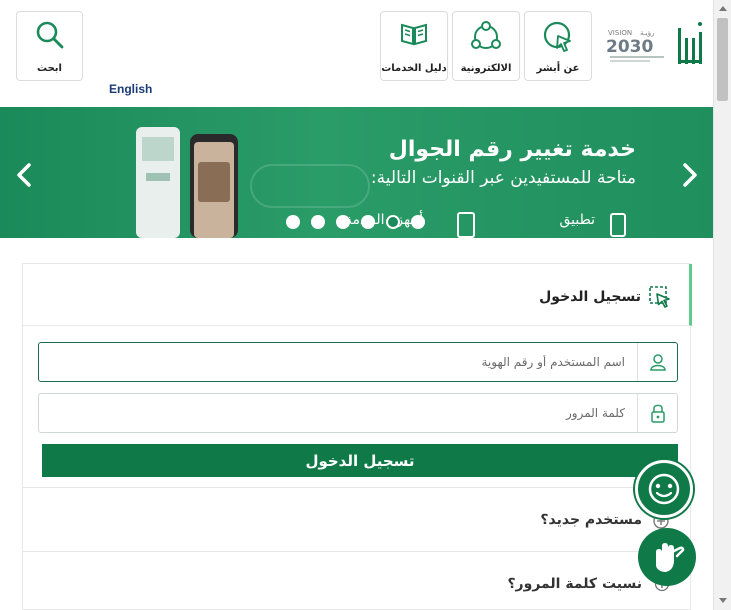  I want to click on banner-title: خدمة تغيير رقم الجوال, so click(512, 149).